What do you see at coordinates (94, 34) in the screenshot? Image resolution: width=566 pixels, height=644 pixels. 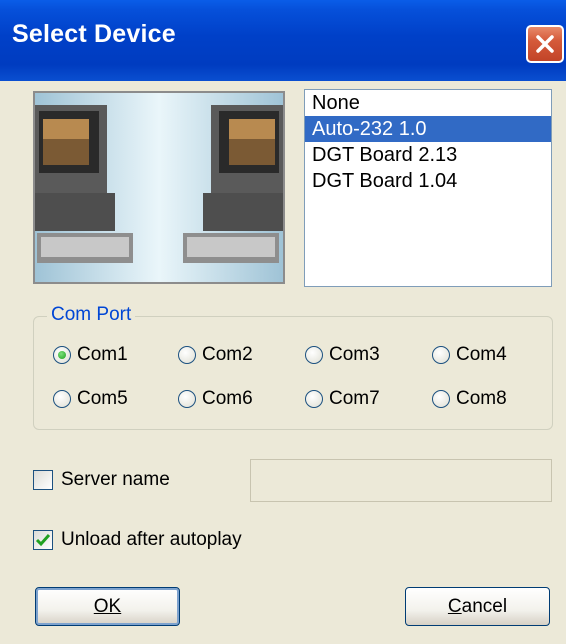 I see `window-title: Select Device` at bounding box center [94, 34].